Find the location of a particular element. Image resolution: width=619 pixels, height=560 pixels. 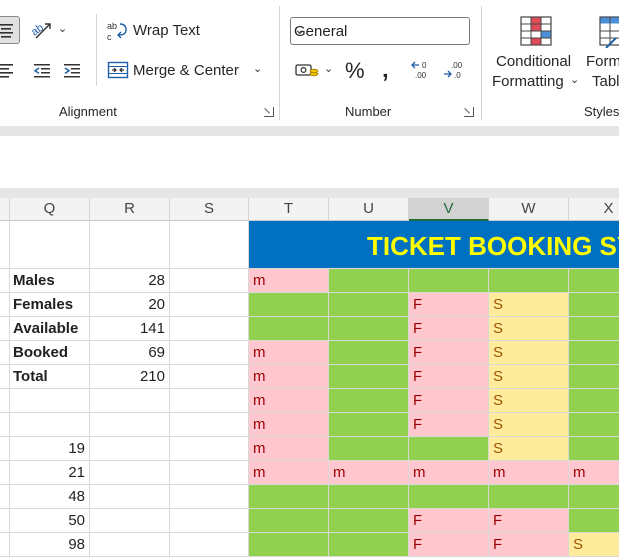

column-header-S: S is located at coordinates (209, 209).